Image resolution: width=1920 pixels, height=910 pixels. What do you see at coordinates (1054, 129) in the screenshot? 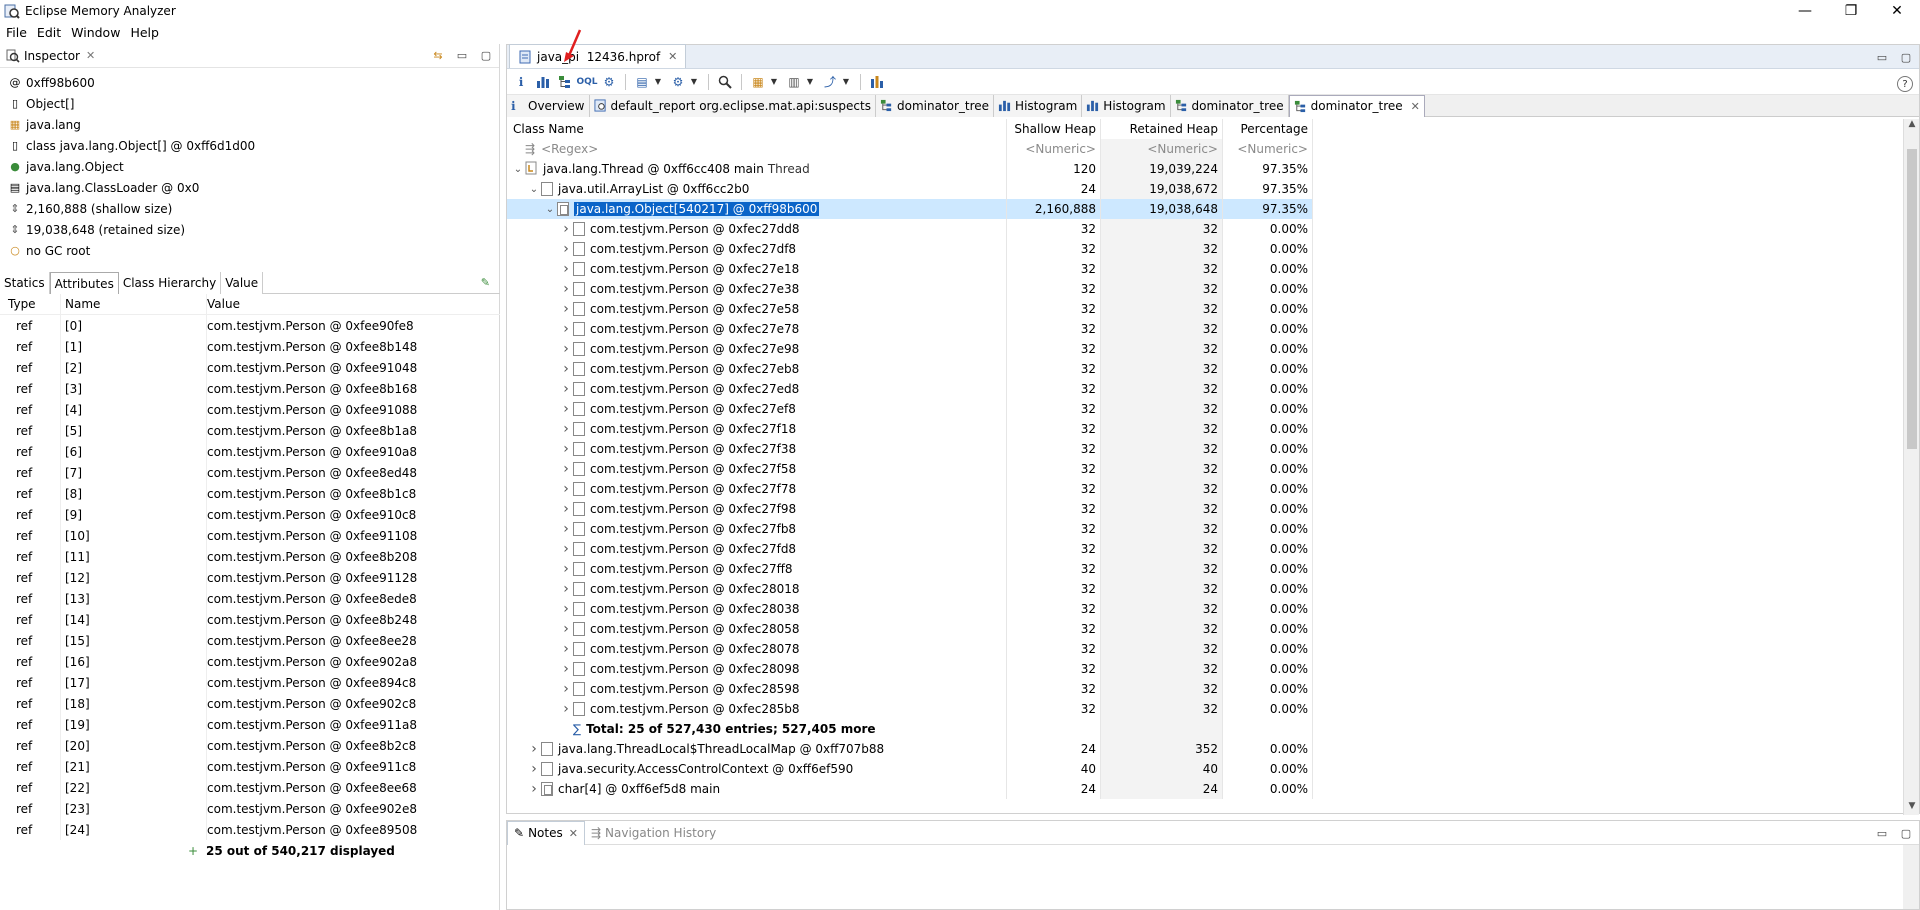
I see `column-shallow-heap: Shallow Heap` at bounding box center [1054, 129].